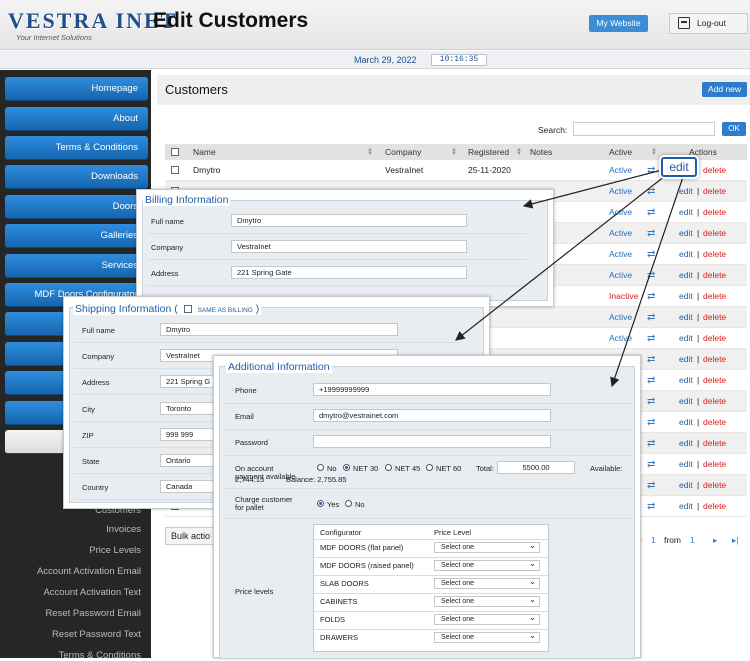 The width and height of the screenshot is (750, 661). What do you see at coordinates (679, 167) in the screenshot?
I see `edit-callout: edit` at bounding box center [679, 167].